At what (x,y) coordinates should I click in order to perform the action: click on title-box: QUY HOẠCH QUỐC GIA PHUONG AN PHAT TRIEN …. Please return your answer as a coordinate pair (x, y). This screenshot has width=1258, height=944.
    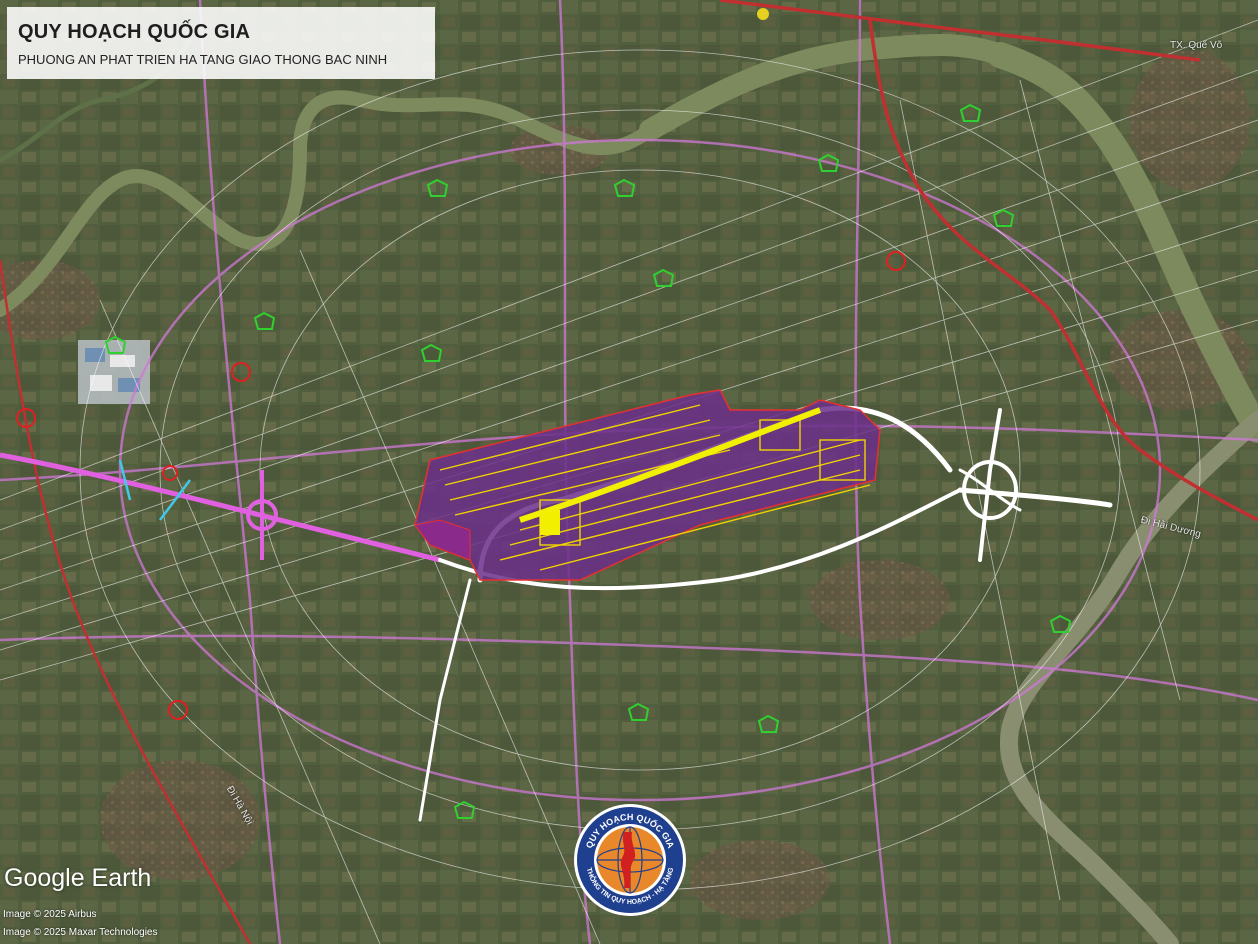
    Looking at the image, I should click on (221, 43).